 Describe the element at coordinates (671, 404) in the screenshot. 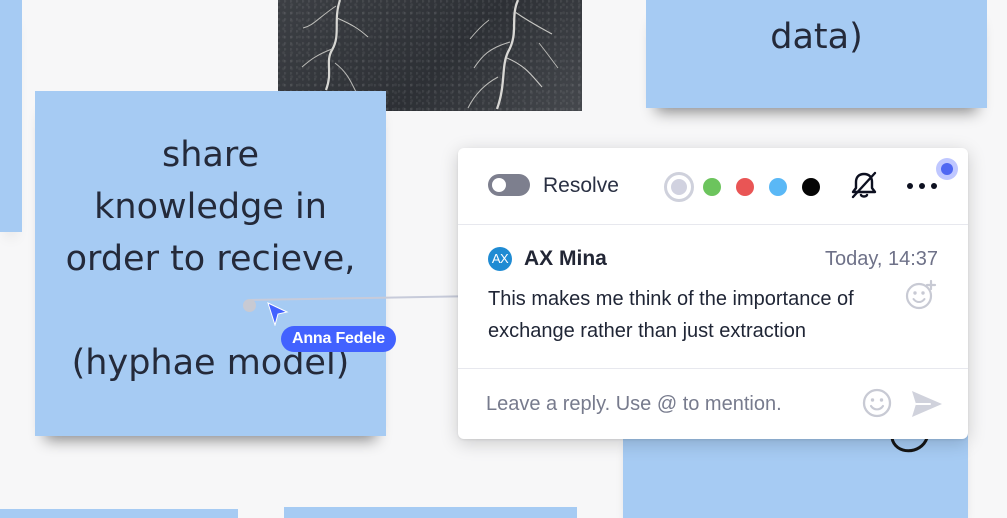

I see `reply-input` at that location.